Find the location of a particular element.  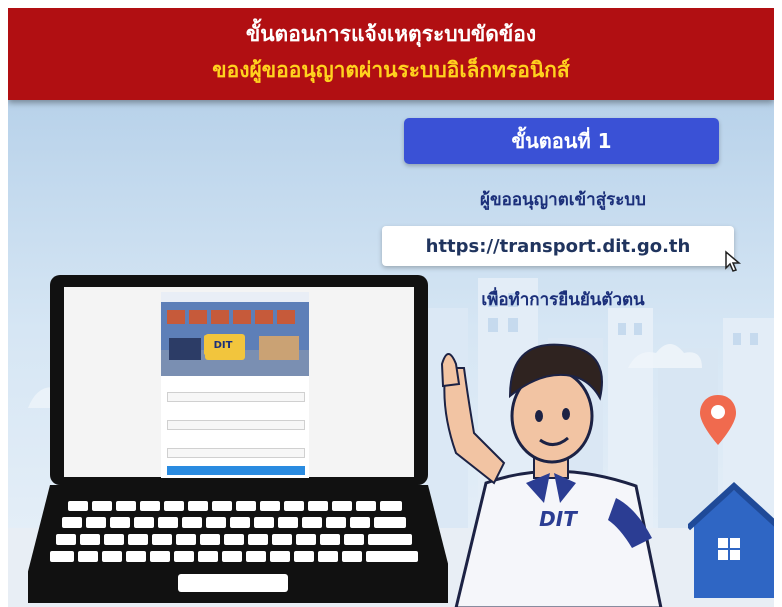

title-line-2: ของผู้ขออนุญาตผ่านระบบอิเล็กทรอนิกส์ is located at coordinates (391, 70).